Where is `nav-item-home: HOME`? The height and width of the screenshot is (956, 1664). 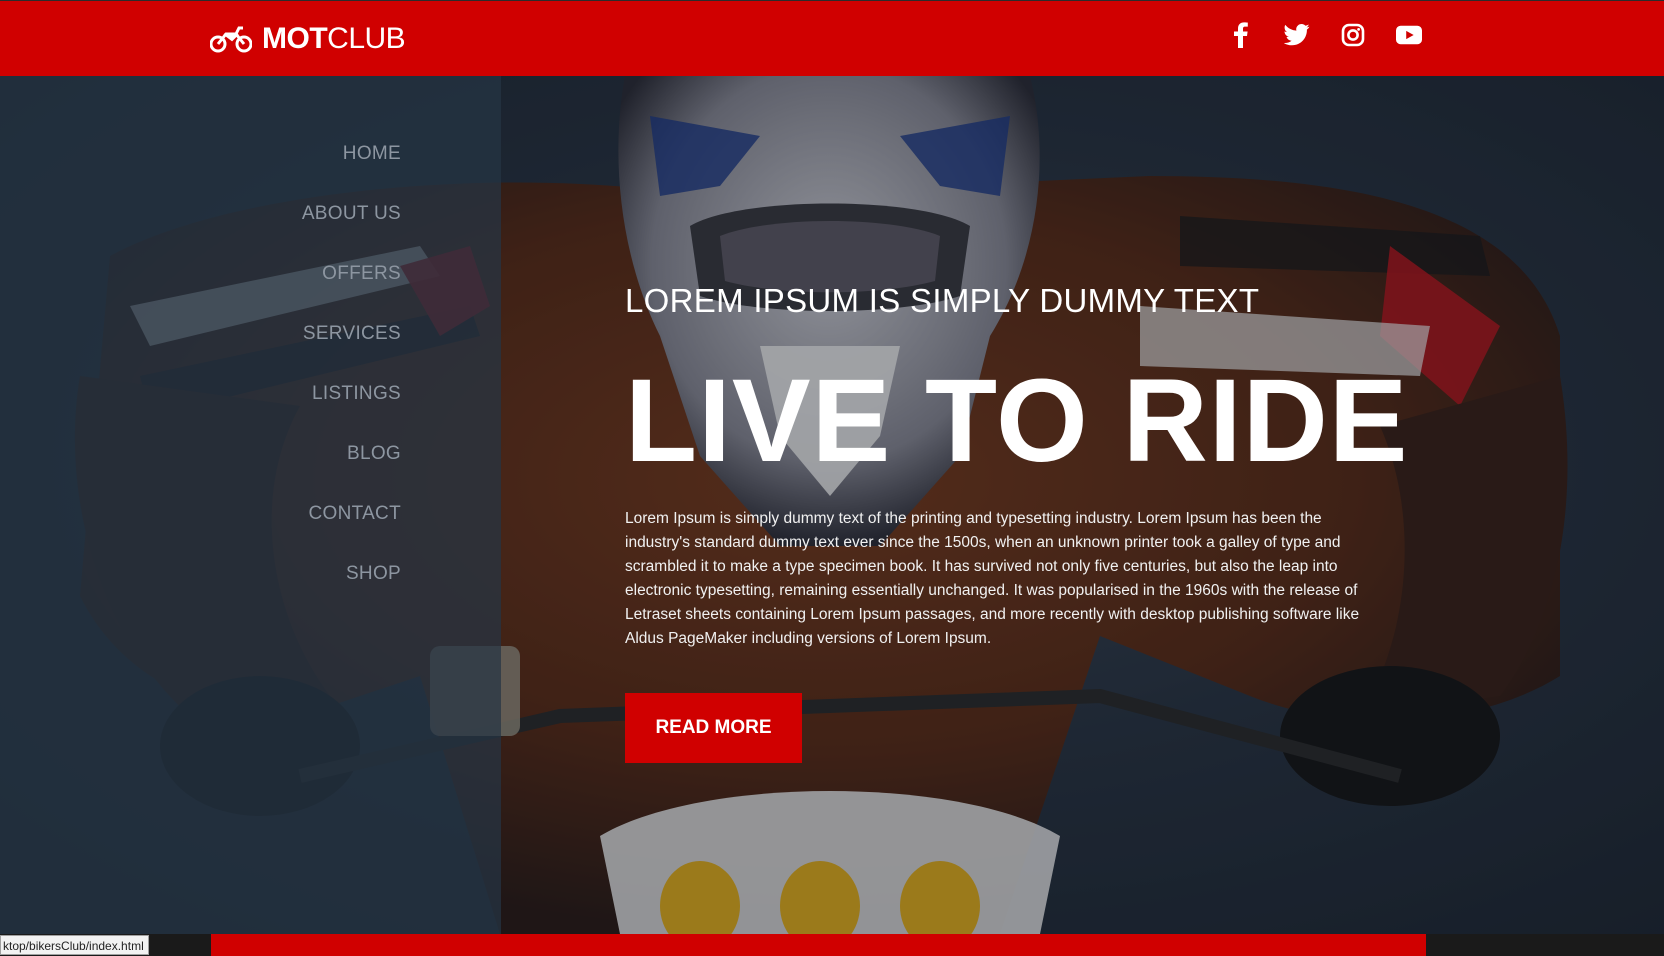
nav-item-home: HOME is located at coordinates (351, 166).